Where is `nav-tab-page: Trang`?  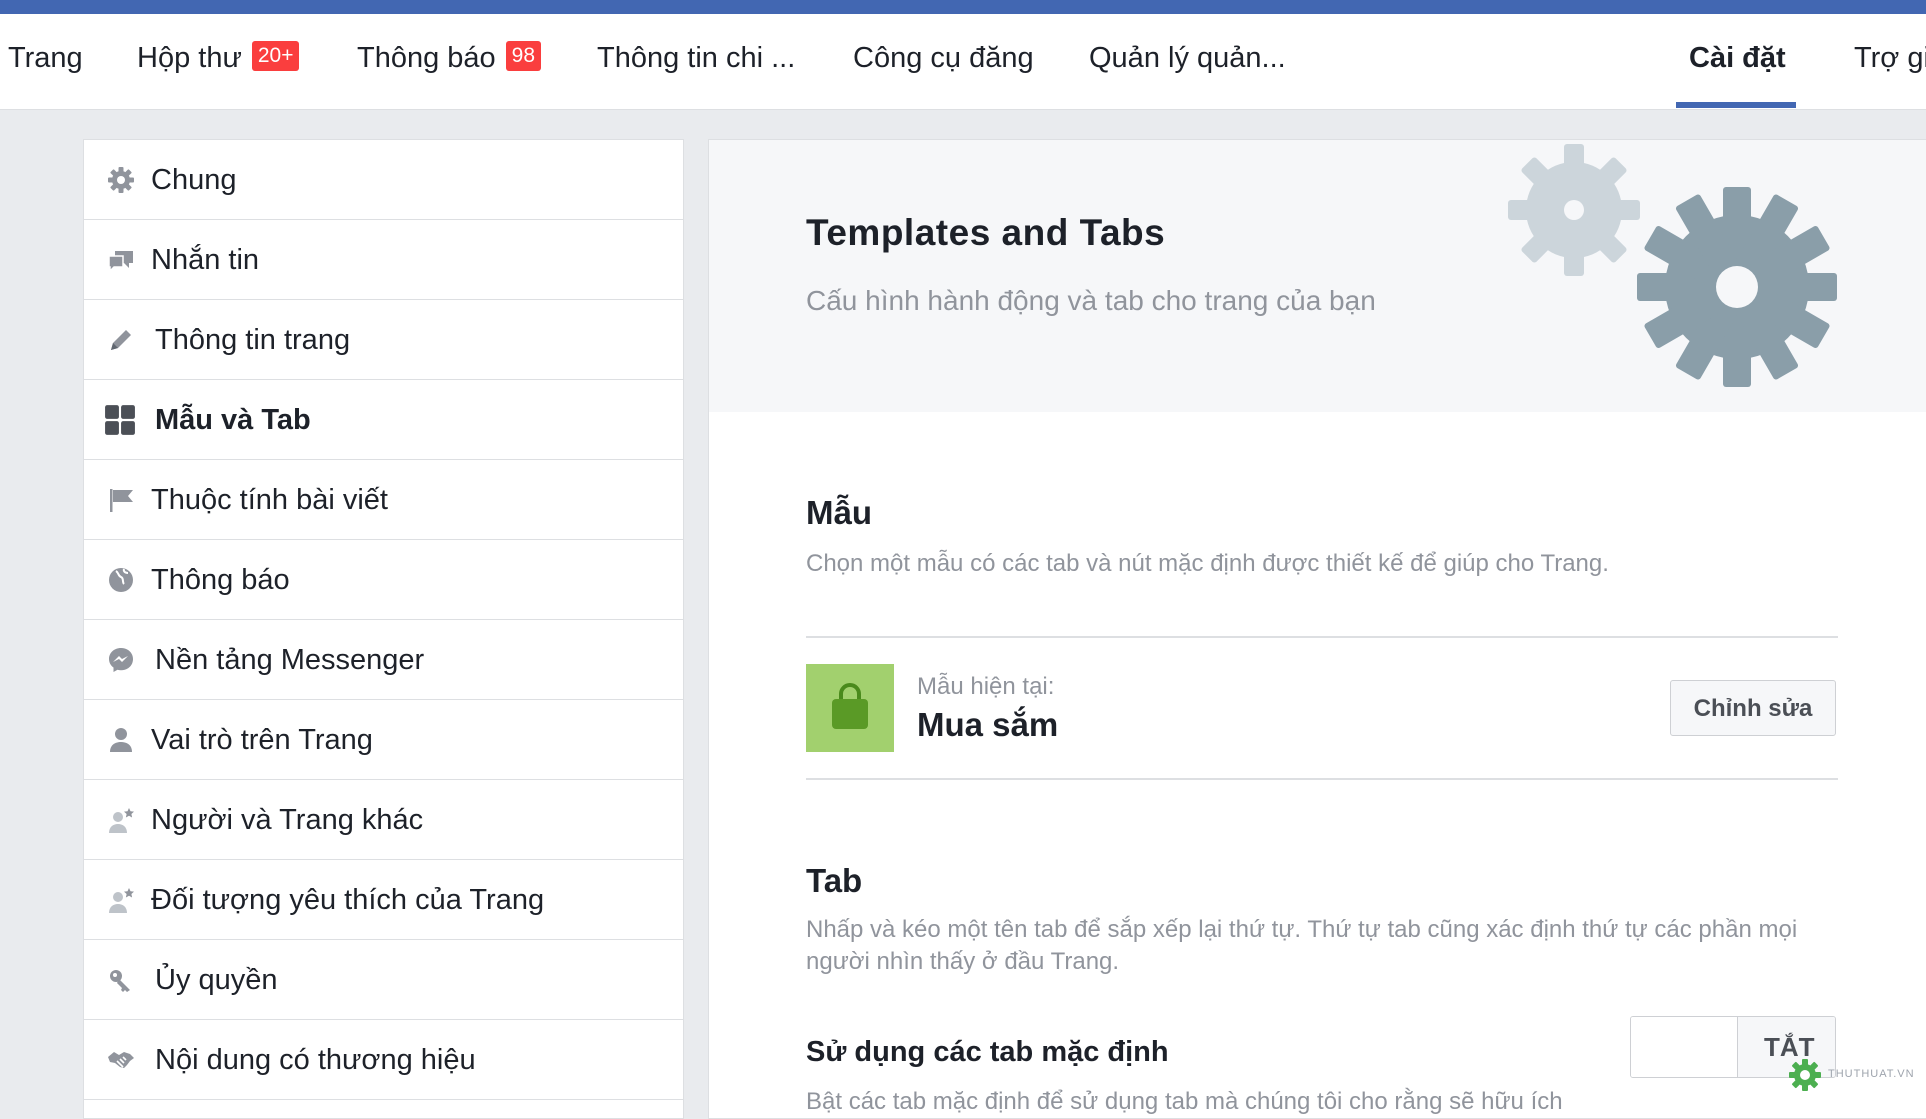
nav-tab-page: Trang is located at coordinates (45, 62).